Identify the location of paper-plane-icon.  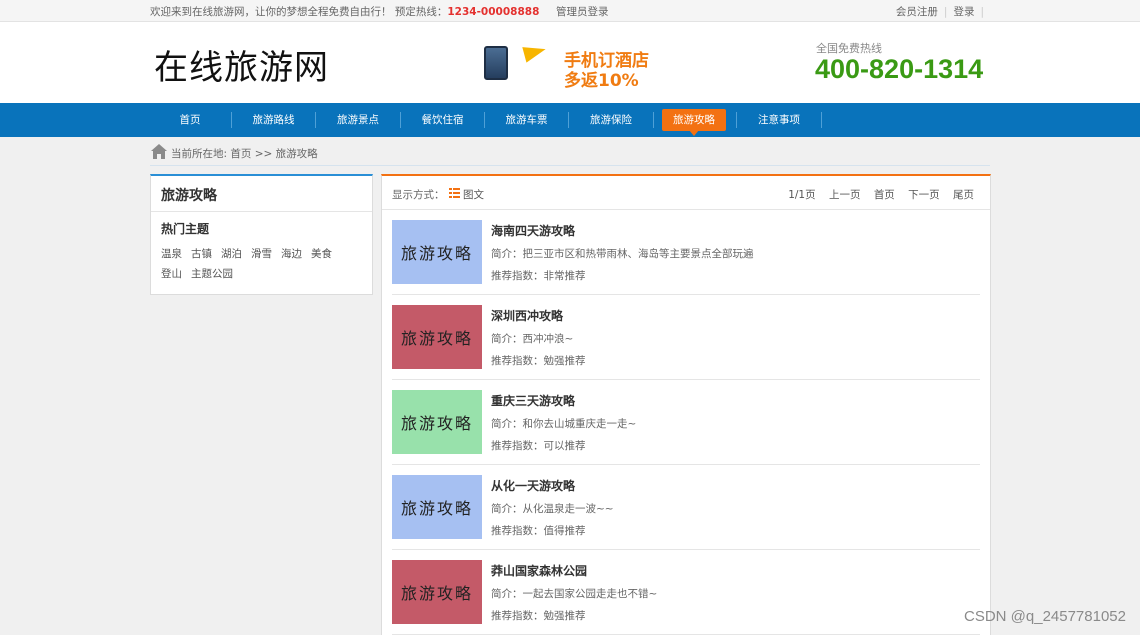
(535, 52).